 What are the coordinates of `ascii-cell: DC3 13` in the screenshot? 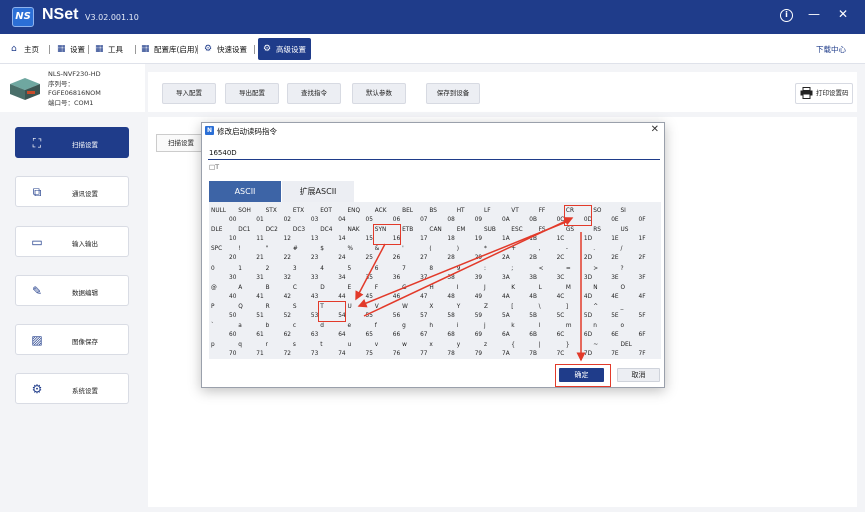 It's located at (307, 235).